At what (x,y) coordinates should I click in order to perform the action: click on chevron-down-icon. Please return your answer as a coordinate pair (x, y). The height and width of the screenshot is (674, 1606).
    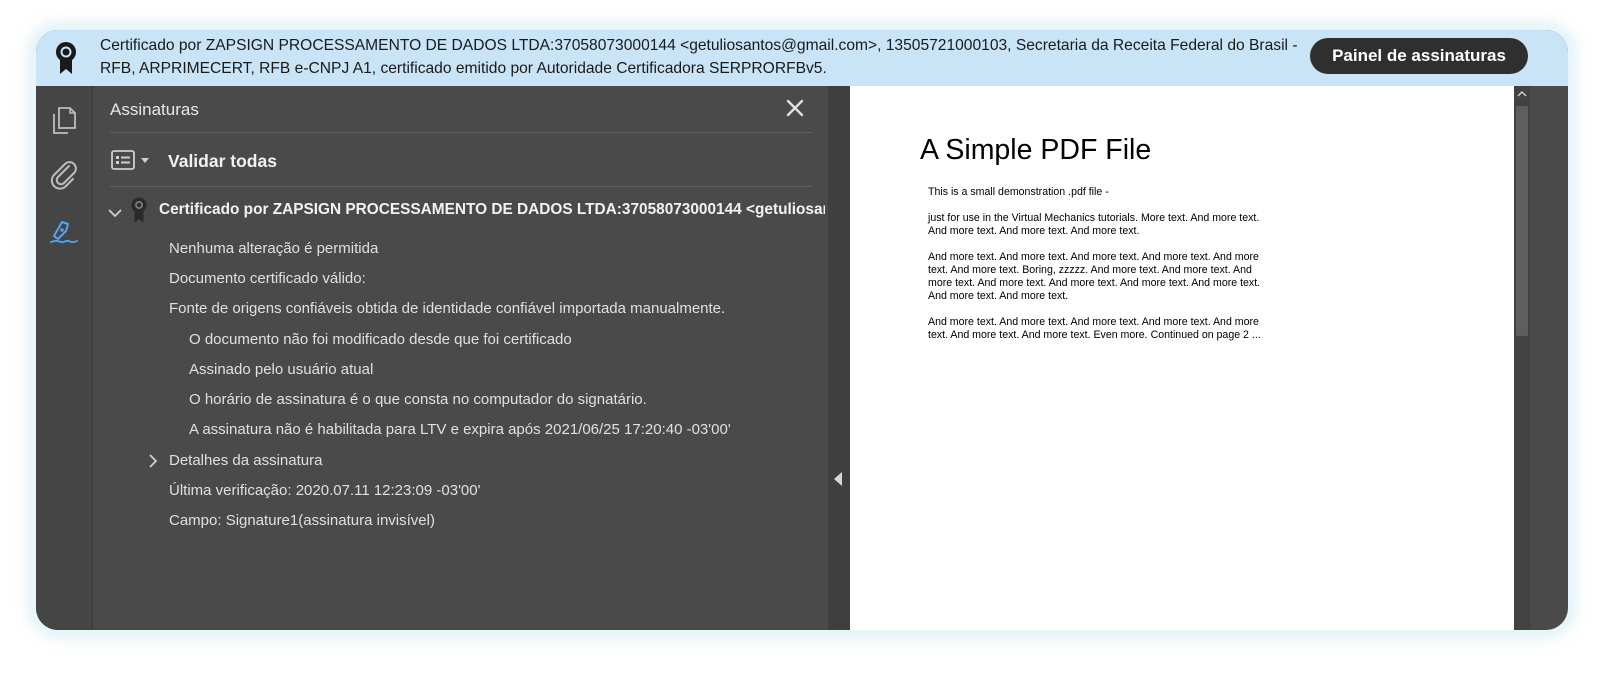
    Looking at the image, I should click on (115, 213).